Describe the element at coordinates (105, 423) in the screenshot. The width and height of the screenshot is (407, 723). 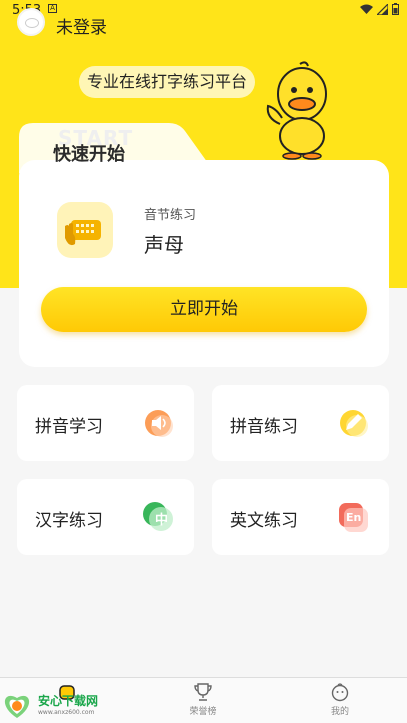
I see `tile-pinyin-study: 拼音学习` at that location.